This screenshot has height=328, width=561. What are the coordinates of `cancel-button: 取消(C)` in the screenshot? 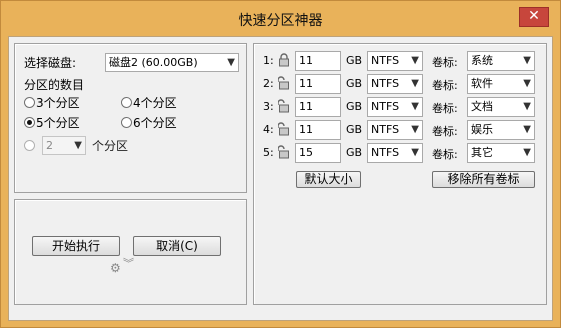 It's located at (177, 246).